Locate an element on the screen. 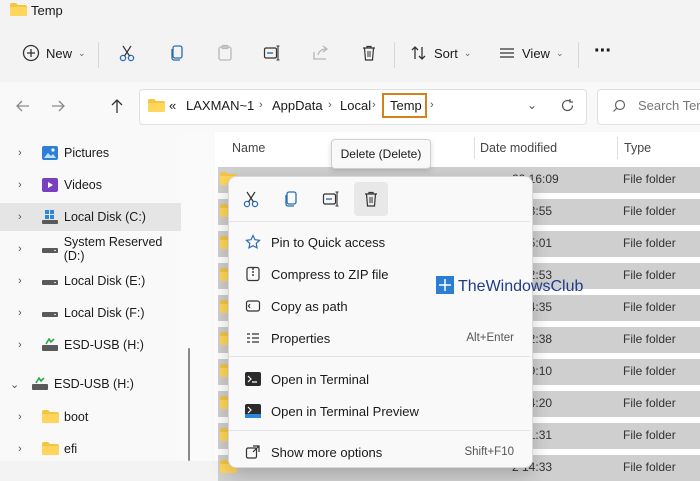 This screenshot has width=700, height=481. see-more-button: ··· is located at coordinates (603, 51).